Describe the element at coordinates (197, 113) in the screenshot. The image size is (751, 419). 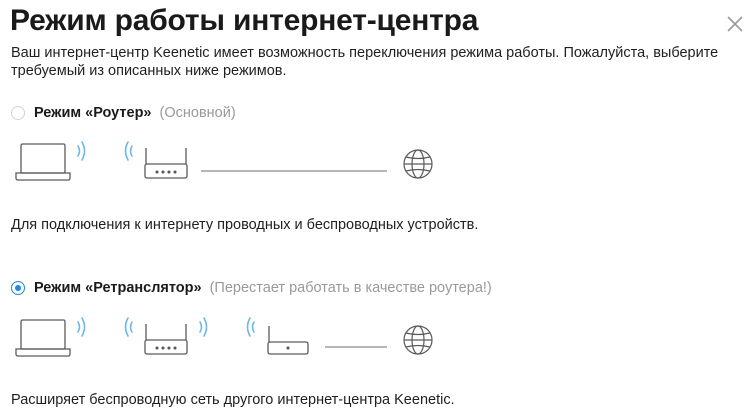
I see `mode-router-note: (Основной)` at that location.